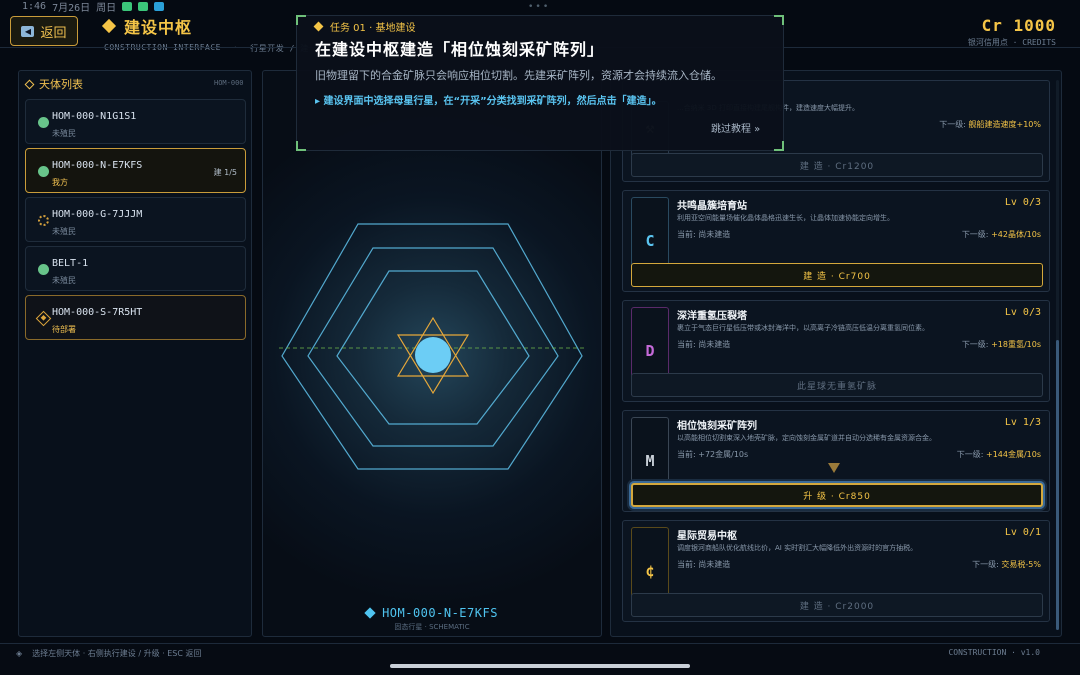  Describe the element at coordinates (135, 268) in the screenshot. I see `celestial-item-4: BELT-1 未殖民` at that location.